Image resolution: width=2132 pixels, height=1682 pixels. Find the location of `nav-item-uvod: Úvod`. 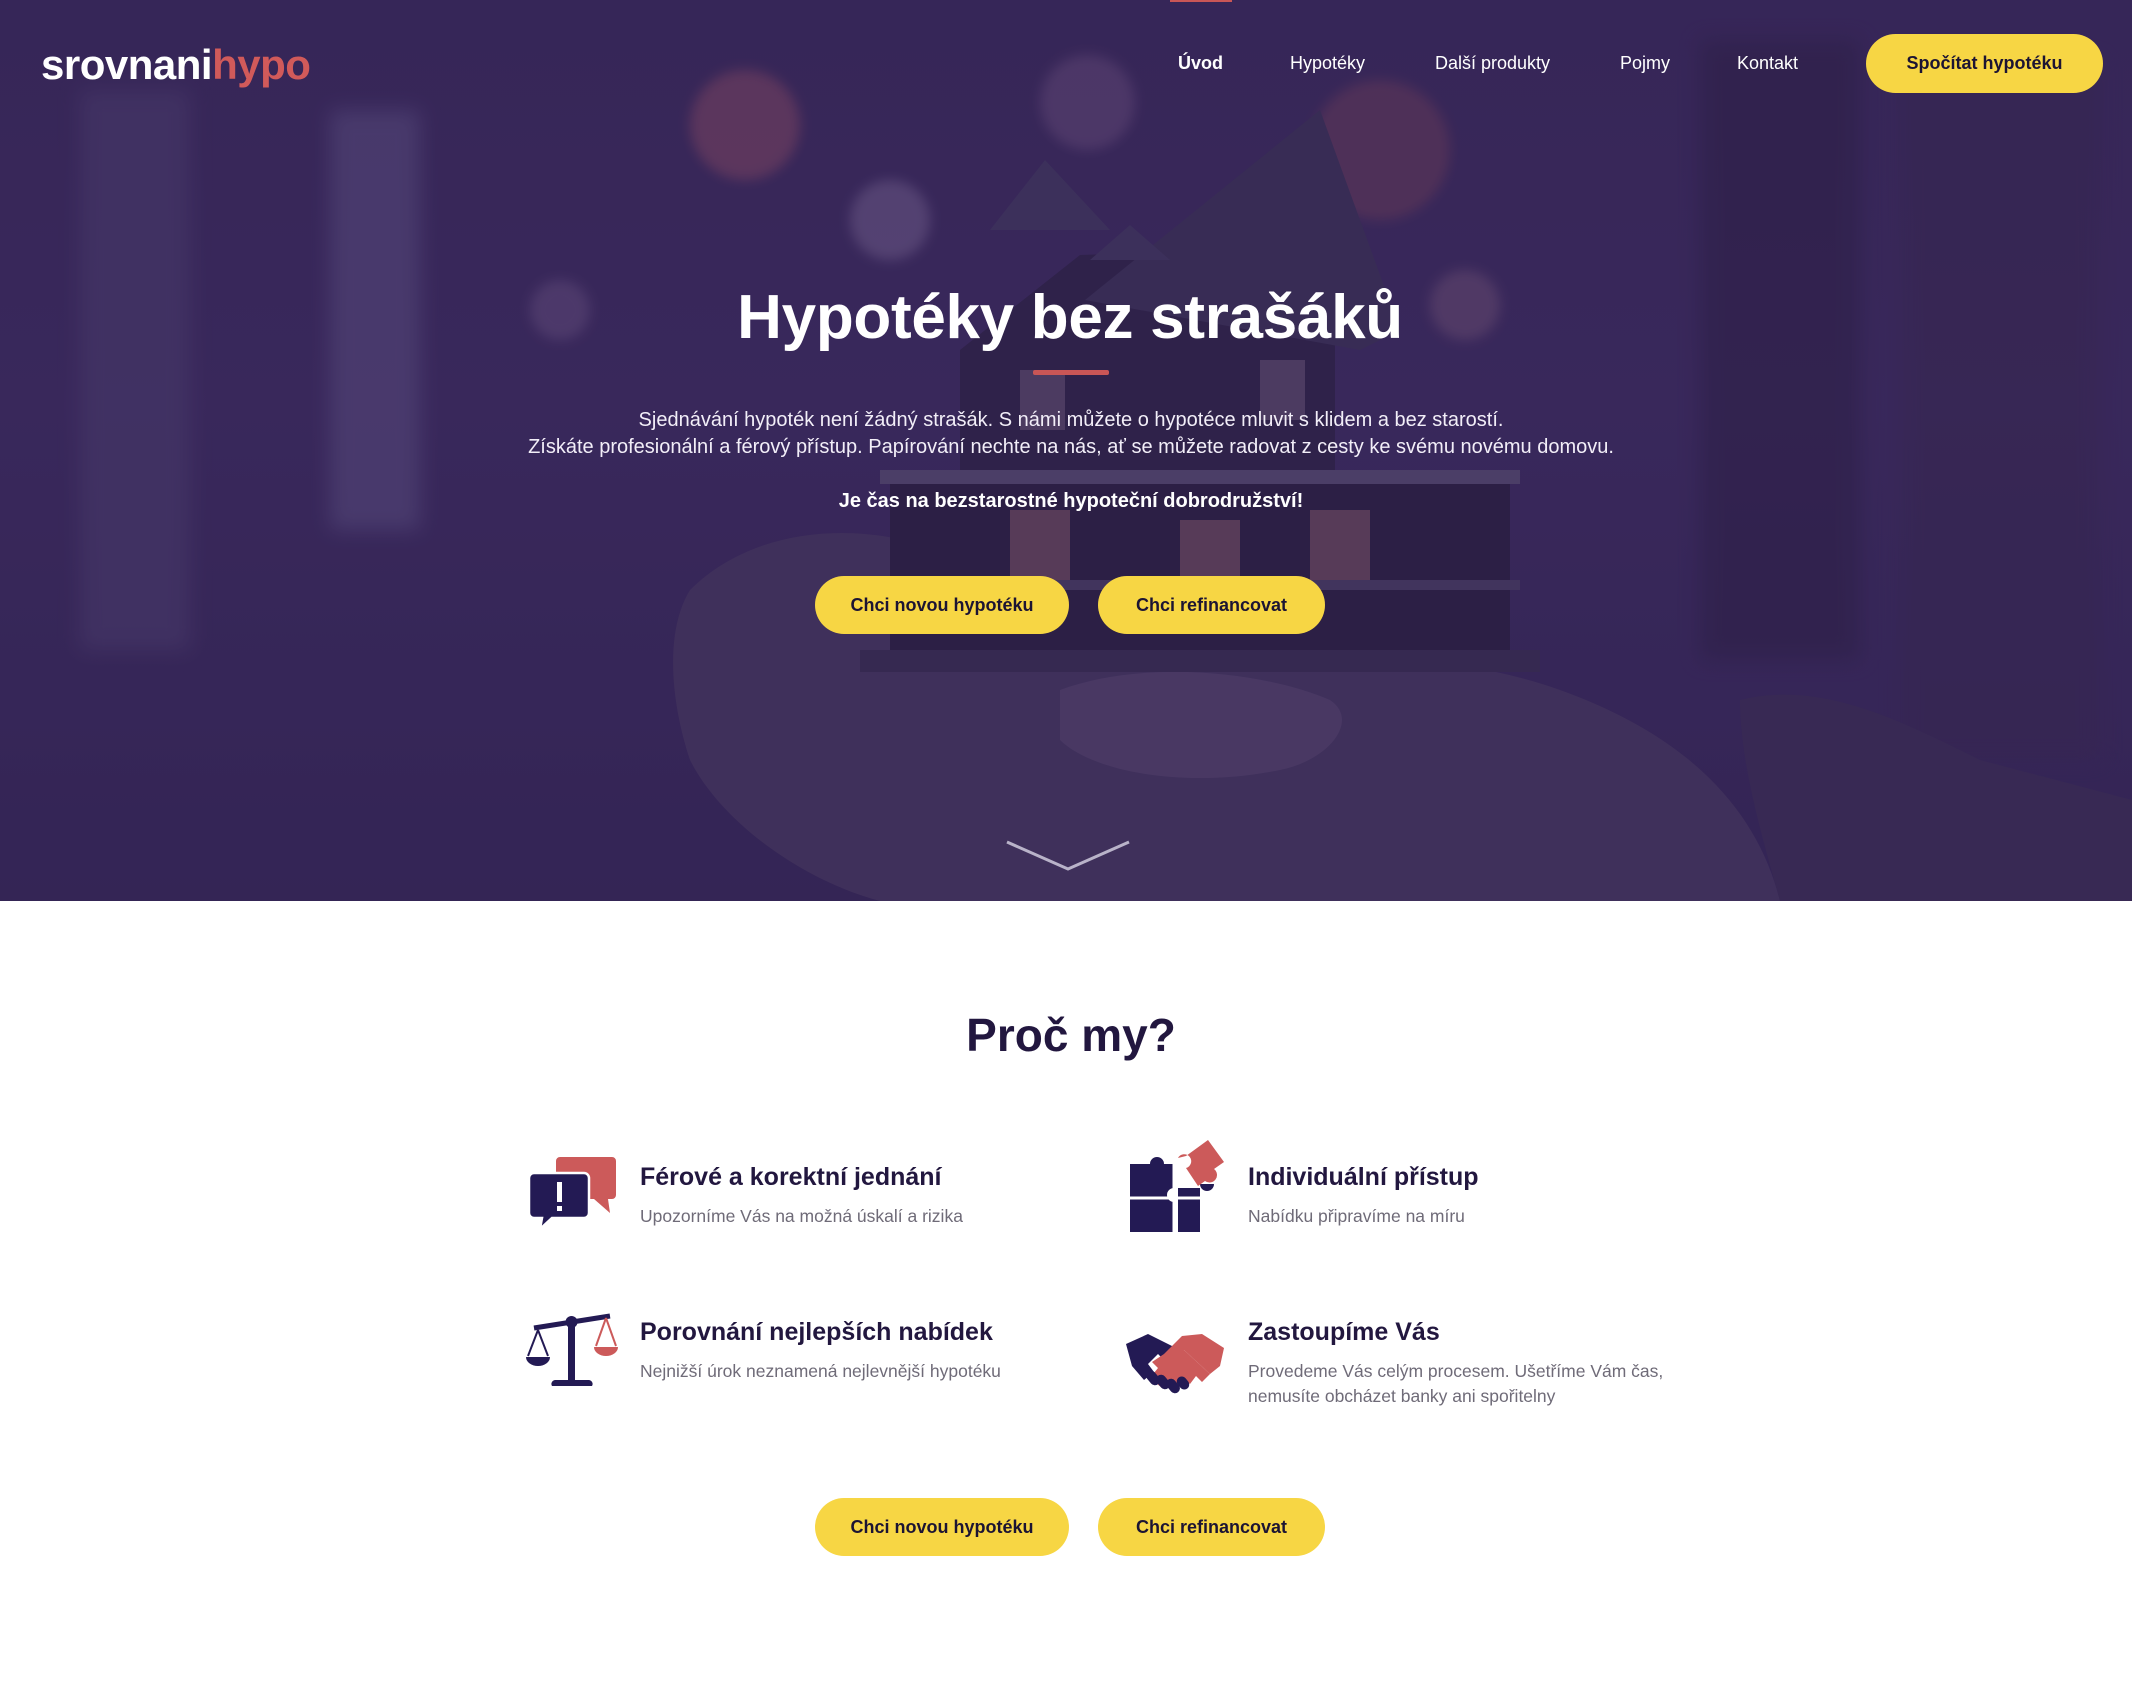

nav-item-uvod: Úvod is located at coordinates (1200, 63).